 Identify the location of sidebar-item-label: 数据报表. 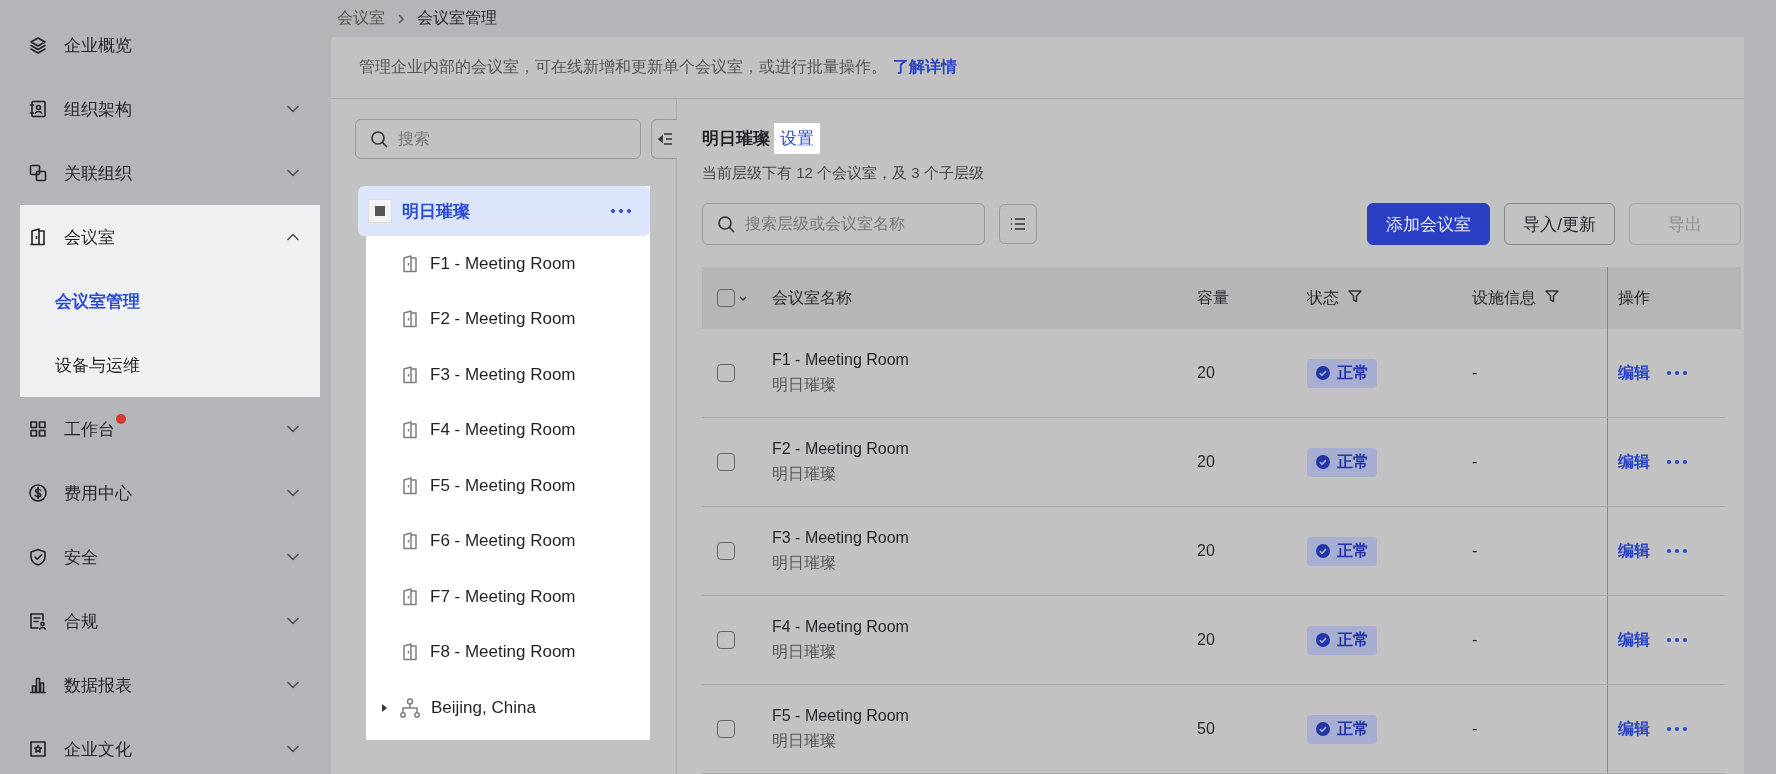
(98, 685).